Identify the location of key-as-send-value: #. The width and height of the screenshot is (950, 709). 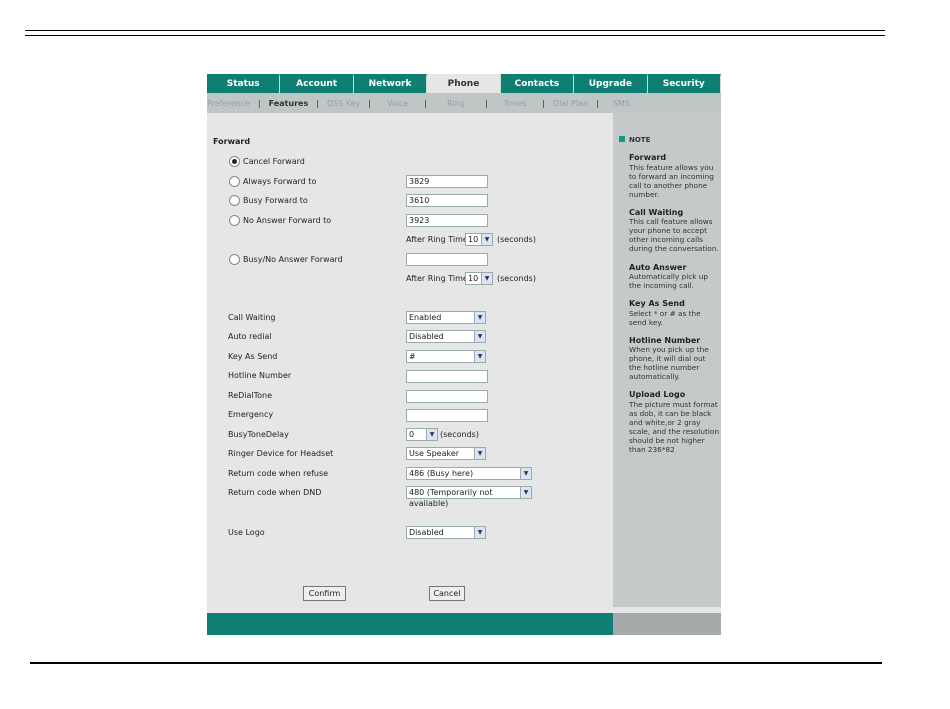
(412, 356).